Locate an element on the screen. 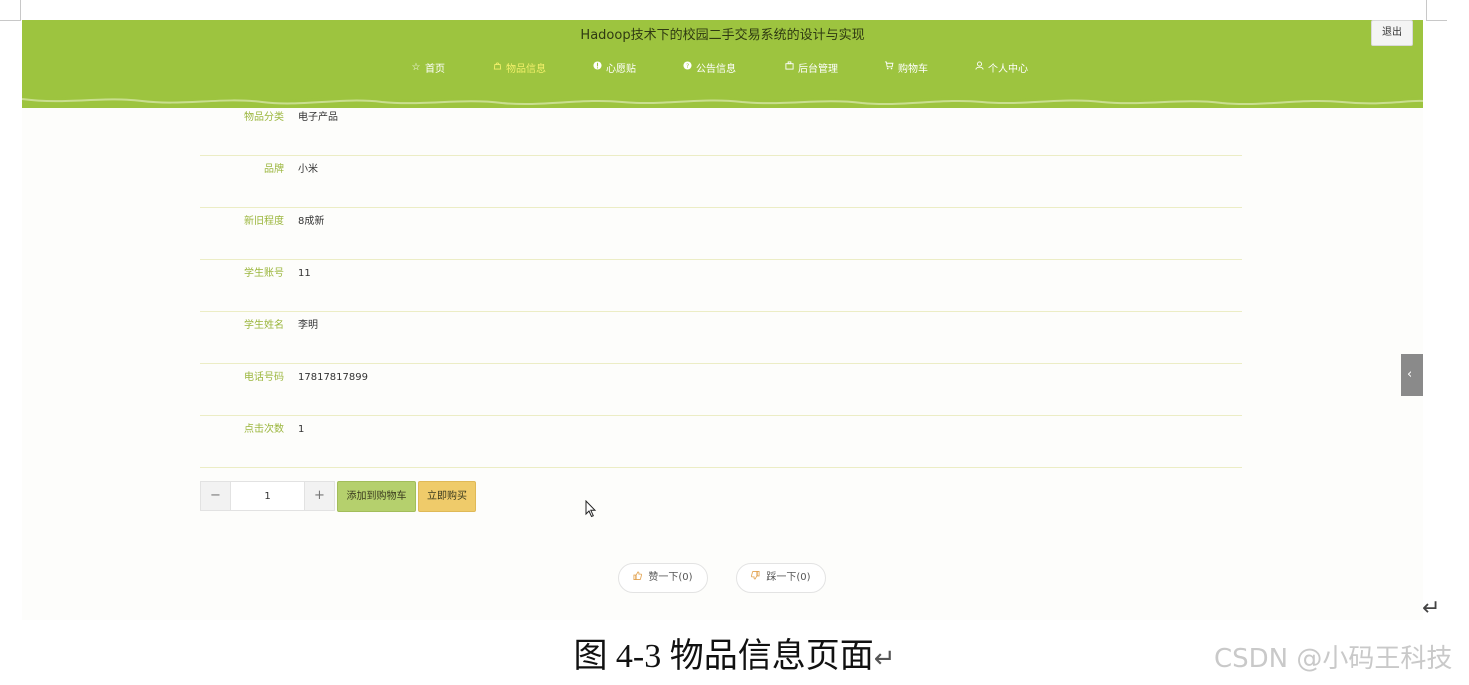 This screenshot has height=685, width=1469. page-corner-mark-right is located at coordinates (1436, 10).